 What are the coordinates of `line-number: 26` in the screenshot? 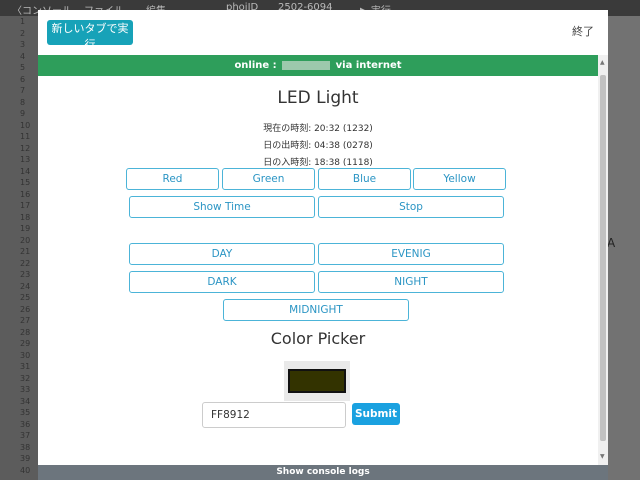 It's located at (25, 309).